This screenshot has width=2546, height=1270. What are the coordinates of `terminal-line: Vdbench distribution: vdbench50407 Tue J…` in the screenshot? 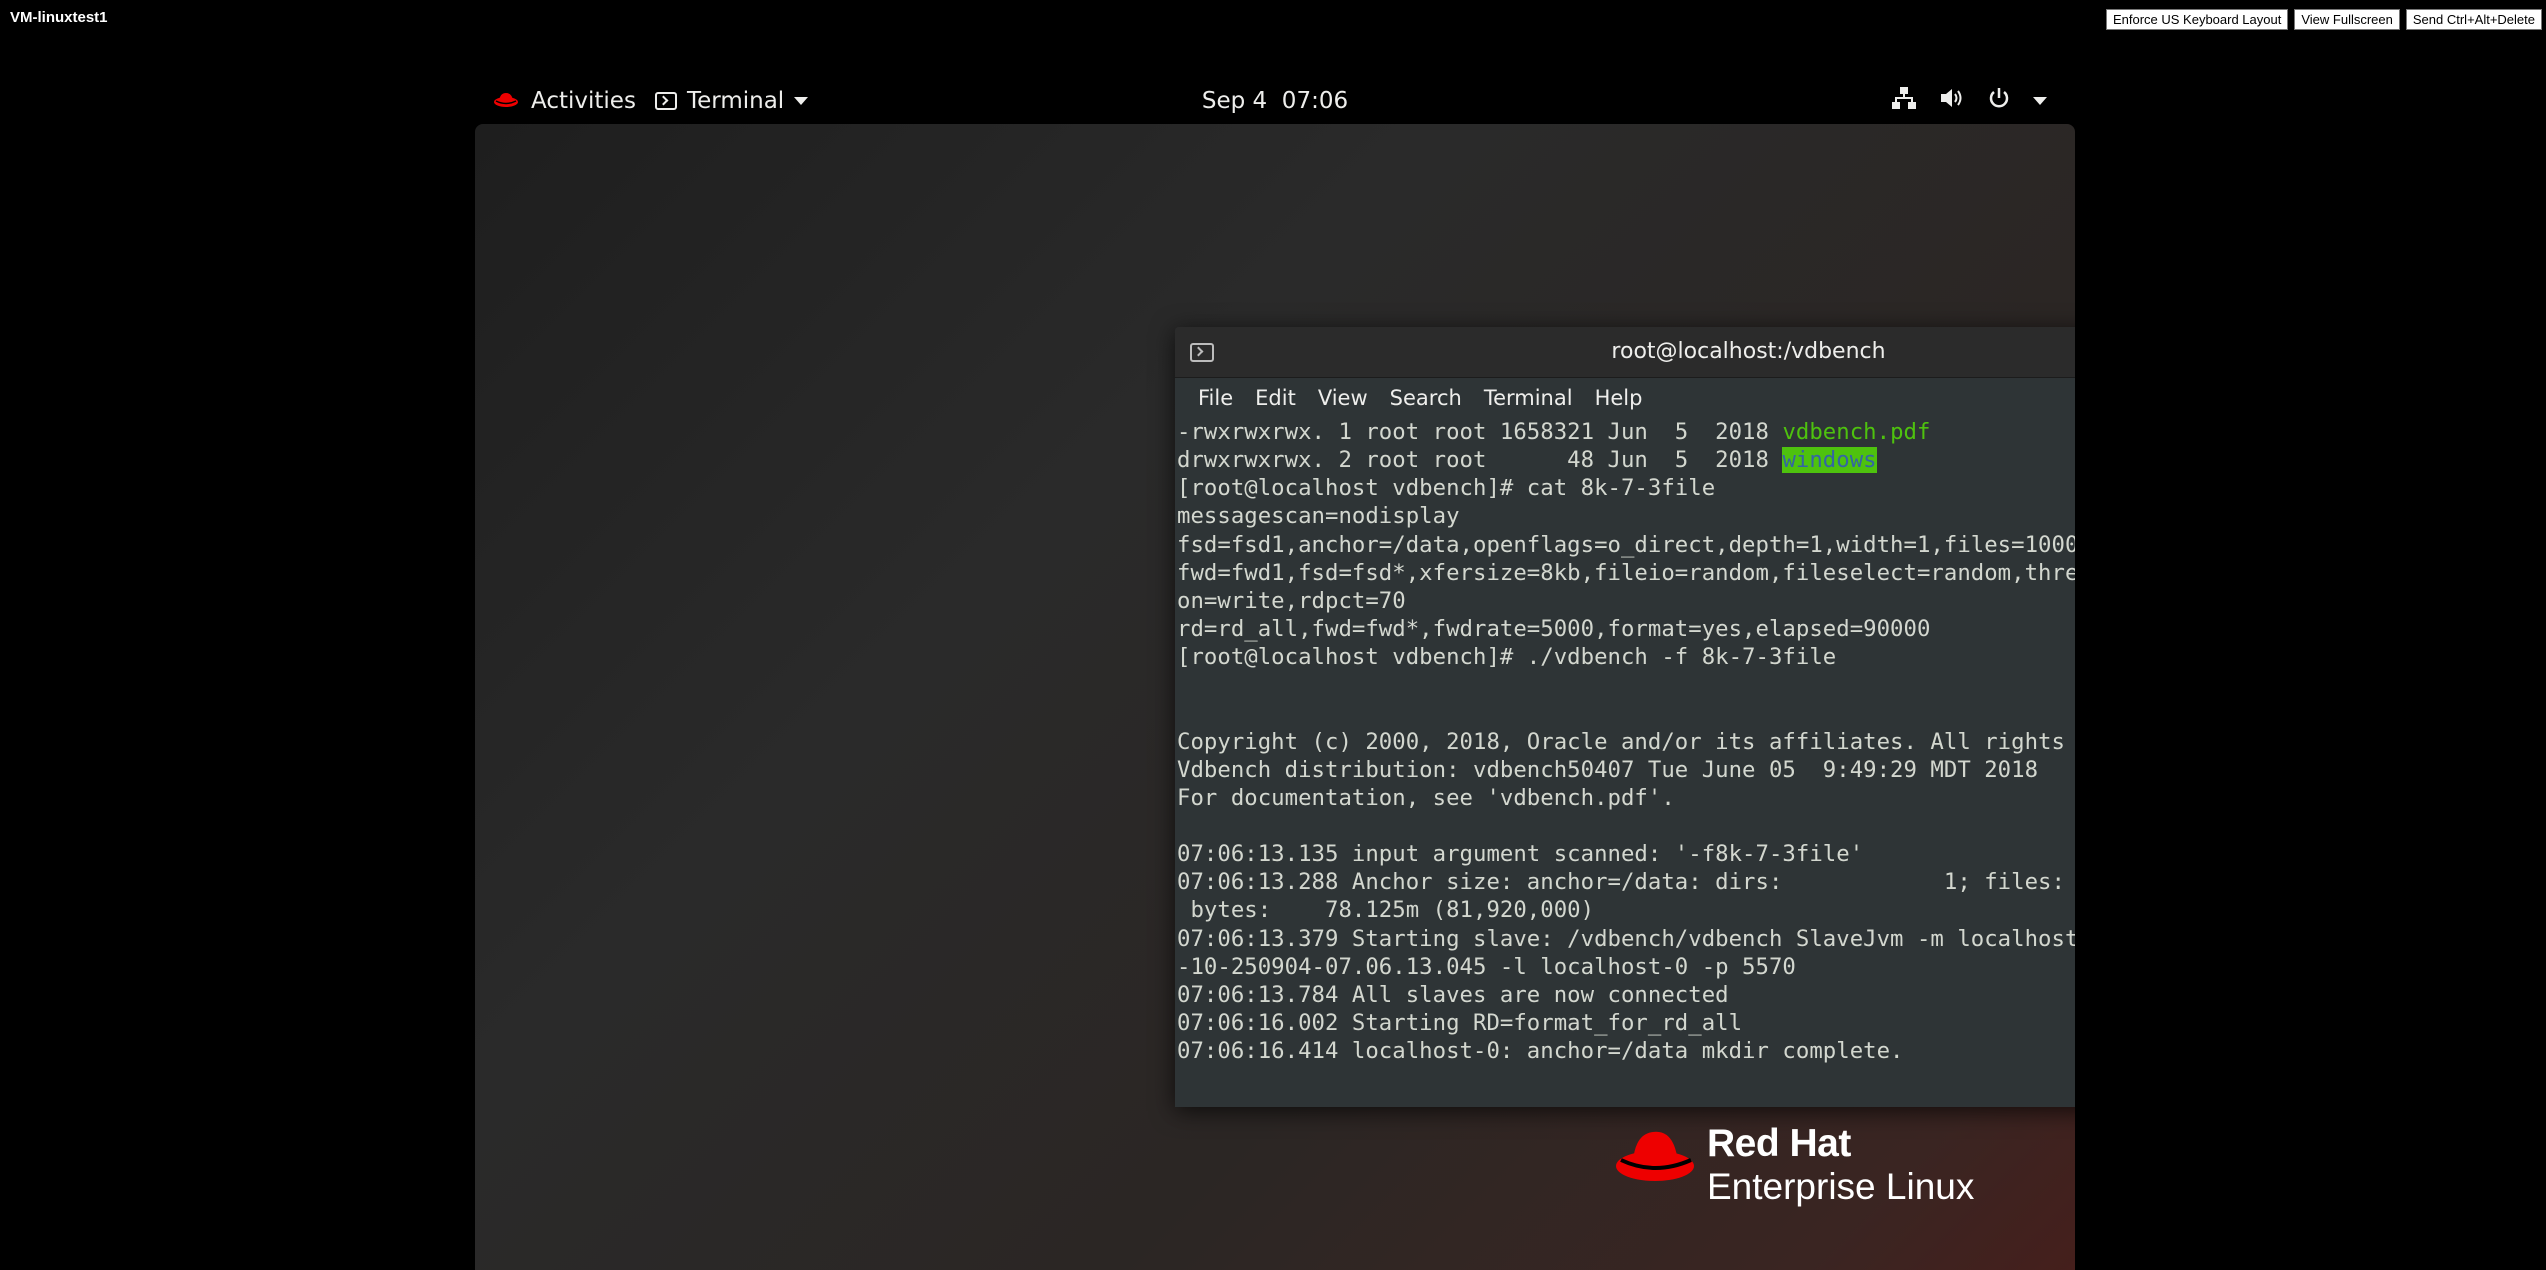 It's located at (1626, 770).